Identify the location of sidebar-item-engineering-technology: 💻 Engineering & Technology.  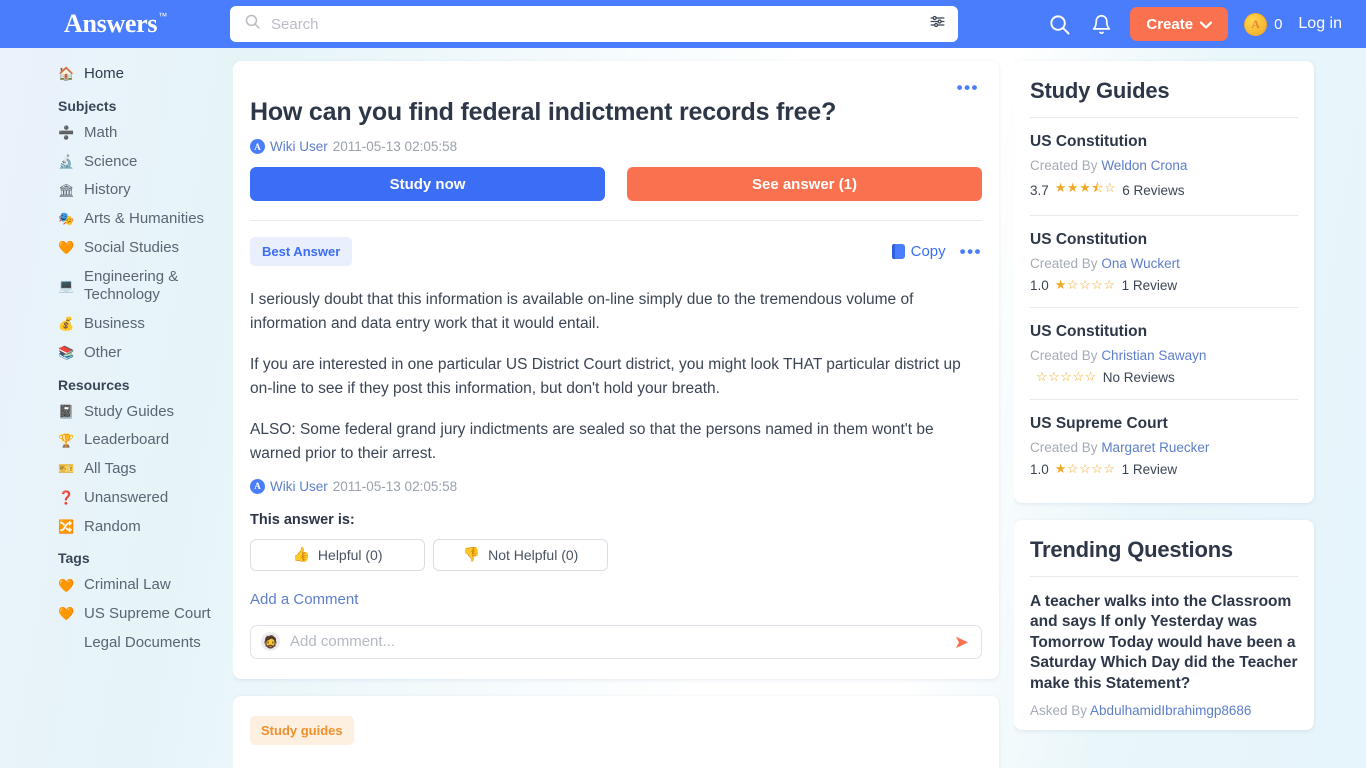
(116, 287).